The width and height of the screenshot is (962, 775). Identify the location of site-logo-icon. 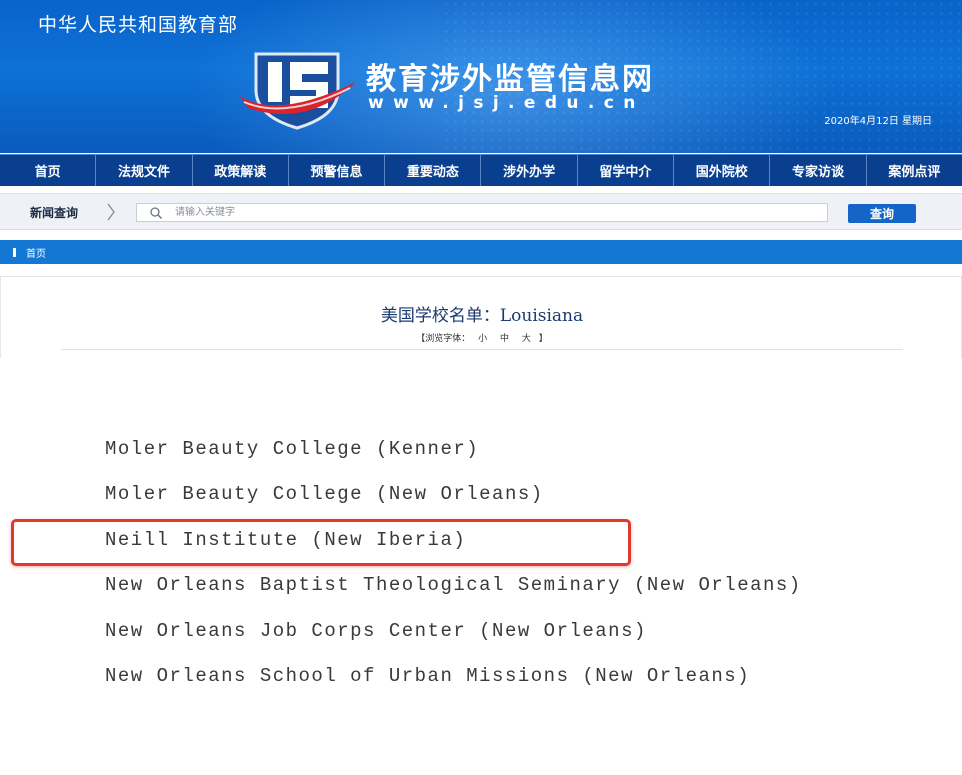
(298, 90).